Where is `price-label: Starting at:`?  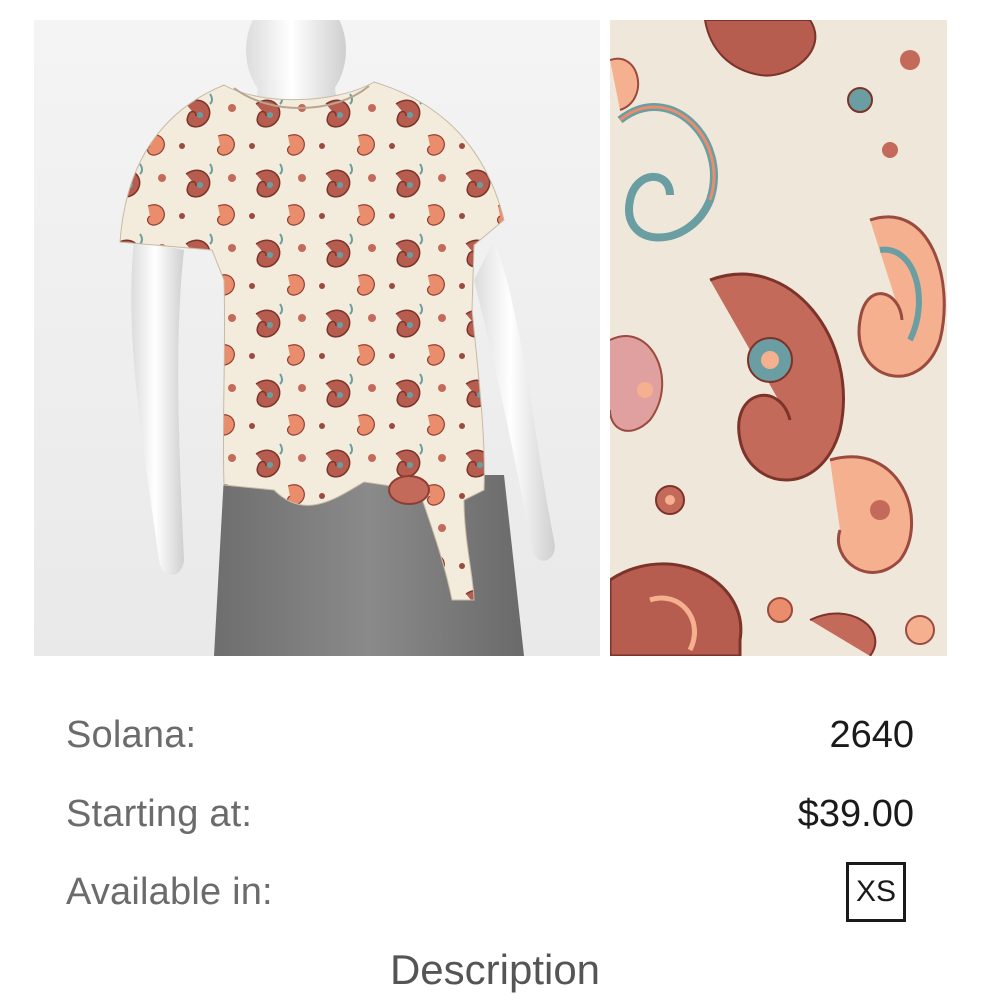 price-label: Starting at: is located at coordinates (159, 813).